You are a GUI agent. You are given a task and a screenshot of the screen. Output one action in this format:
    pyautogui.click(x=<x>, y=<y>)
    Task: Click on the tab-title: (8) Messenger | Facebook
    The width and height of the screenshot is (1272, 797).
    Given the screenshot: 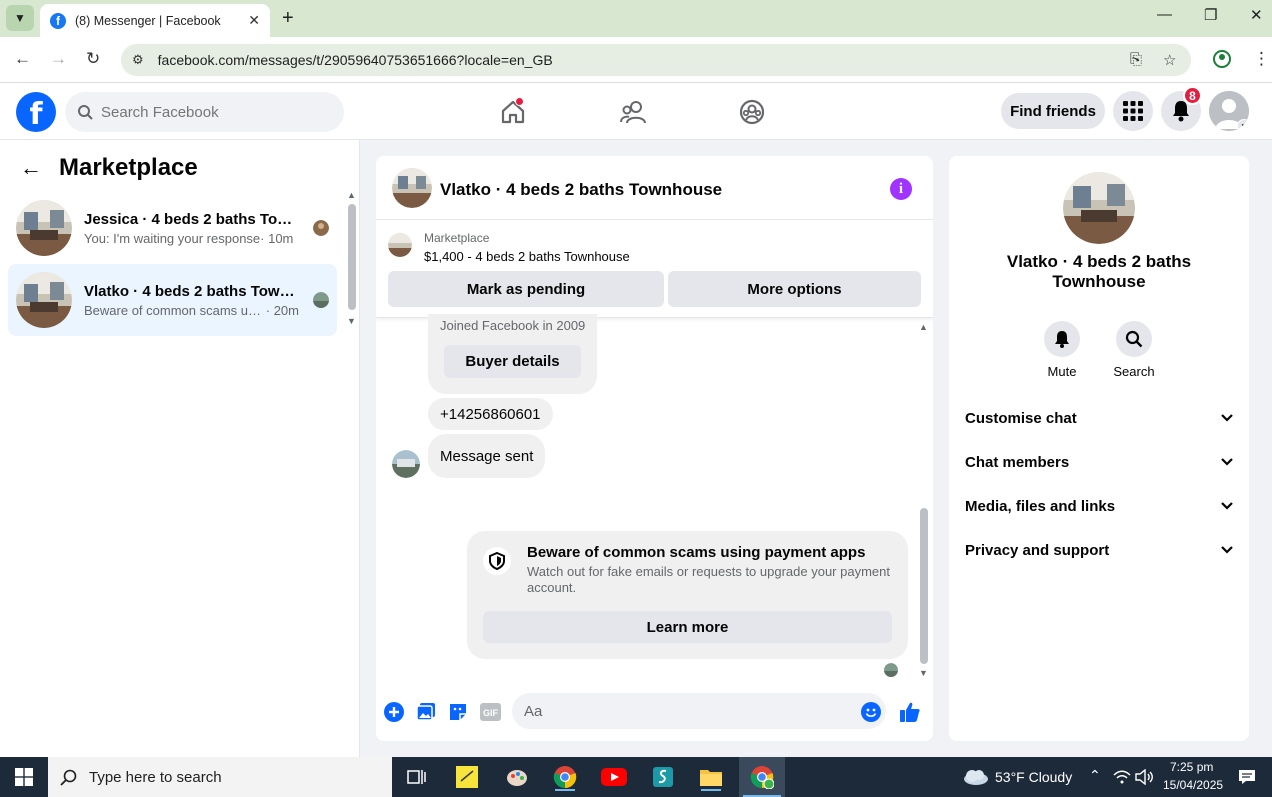 What is the action you would take?
    pyautogui.click(x=148, y=20)
    